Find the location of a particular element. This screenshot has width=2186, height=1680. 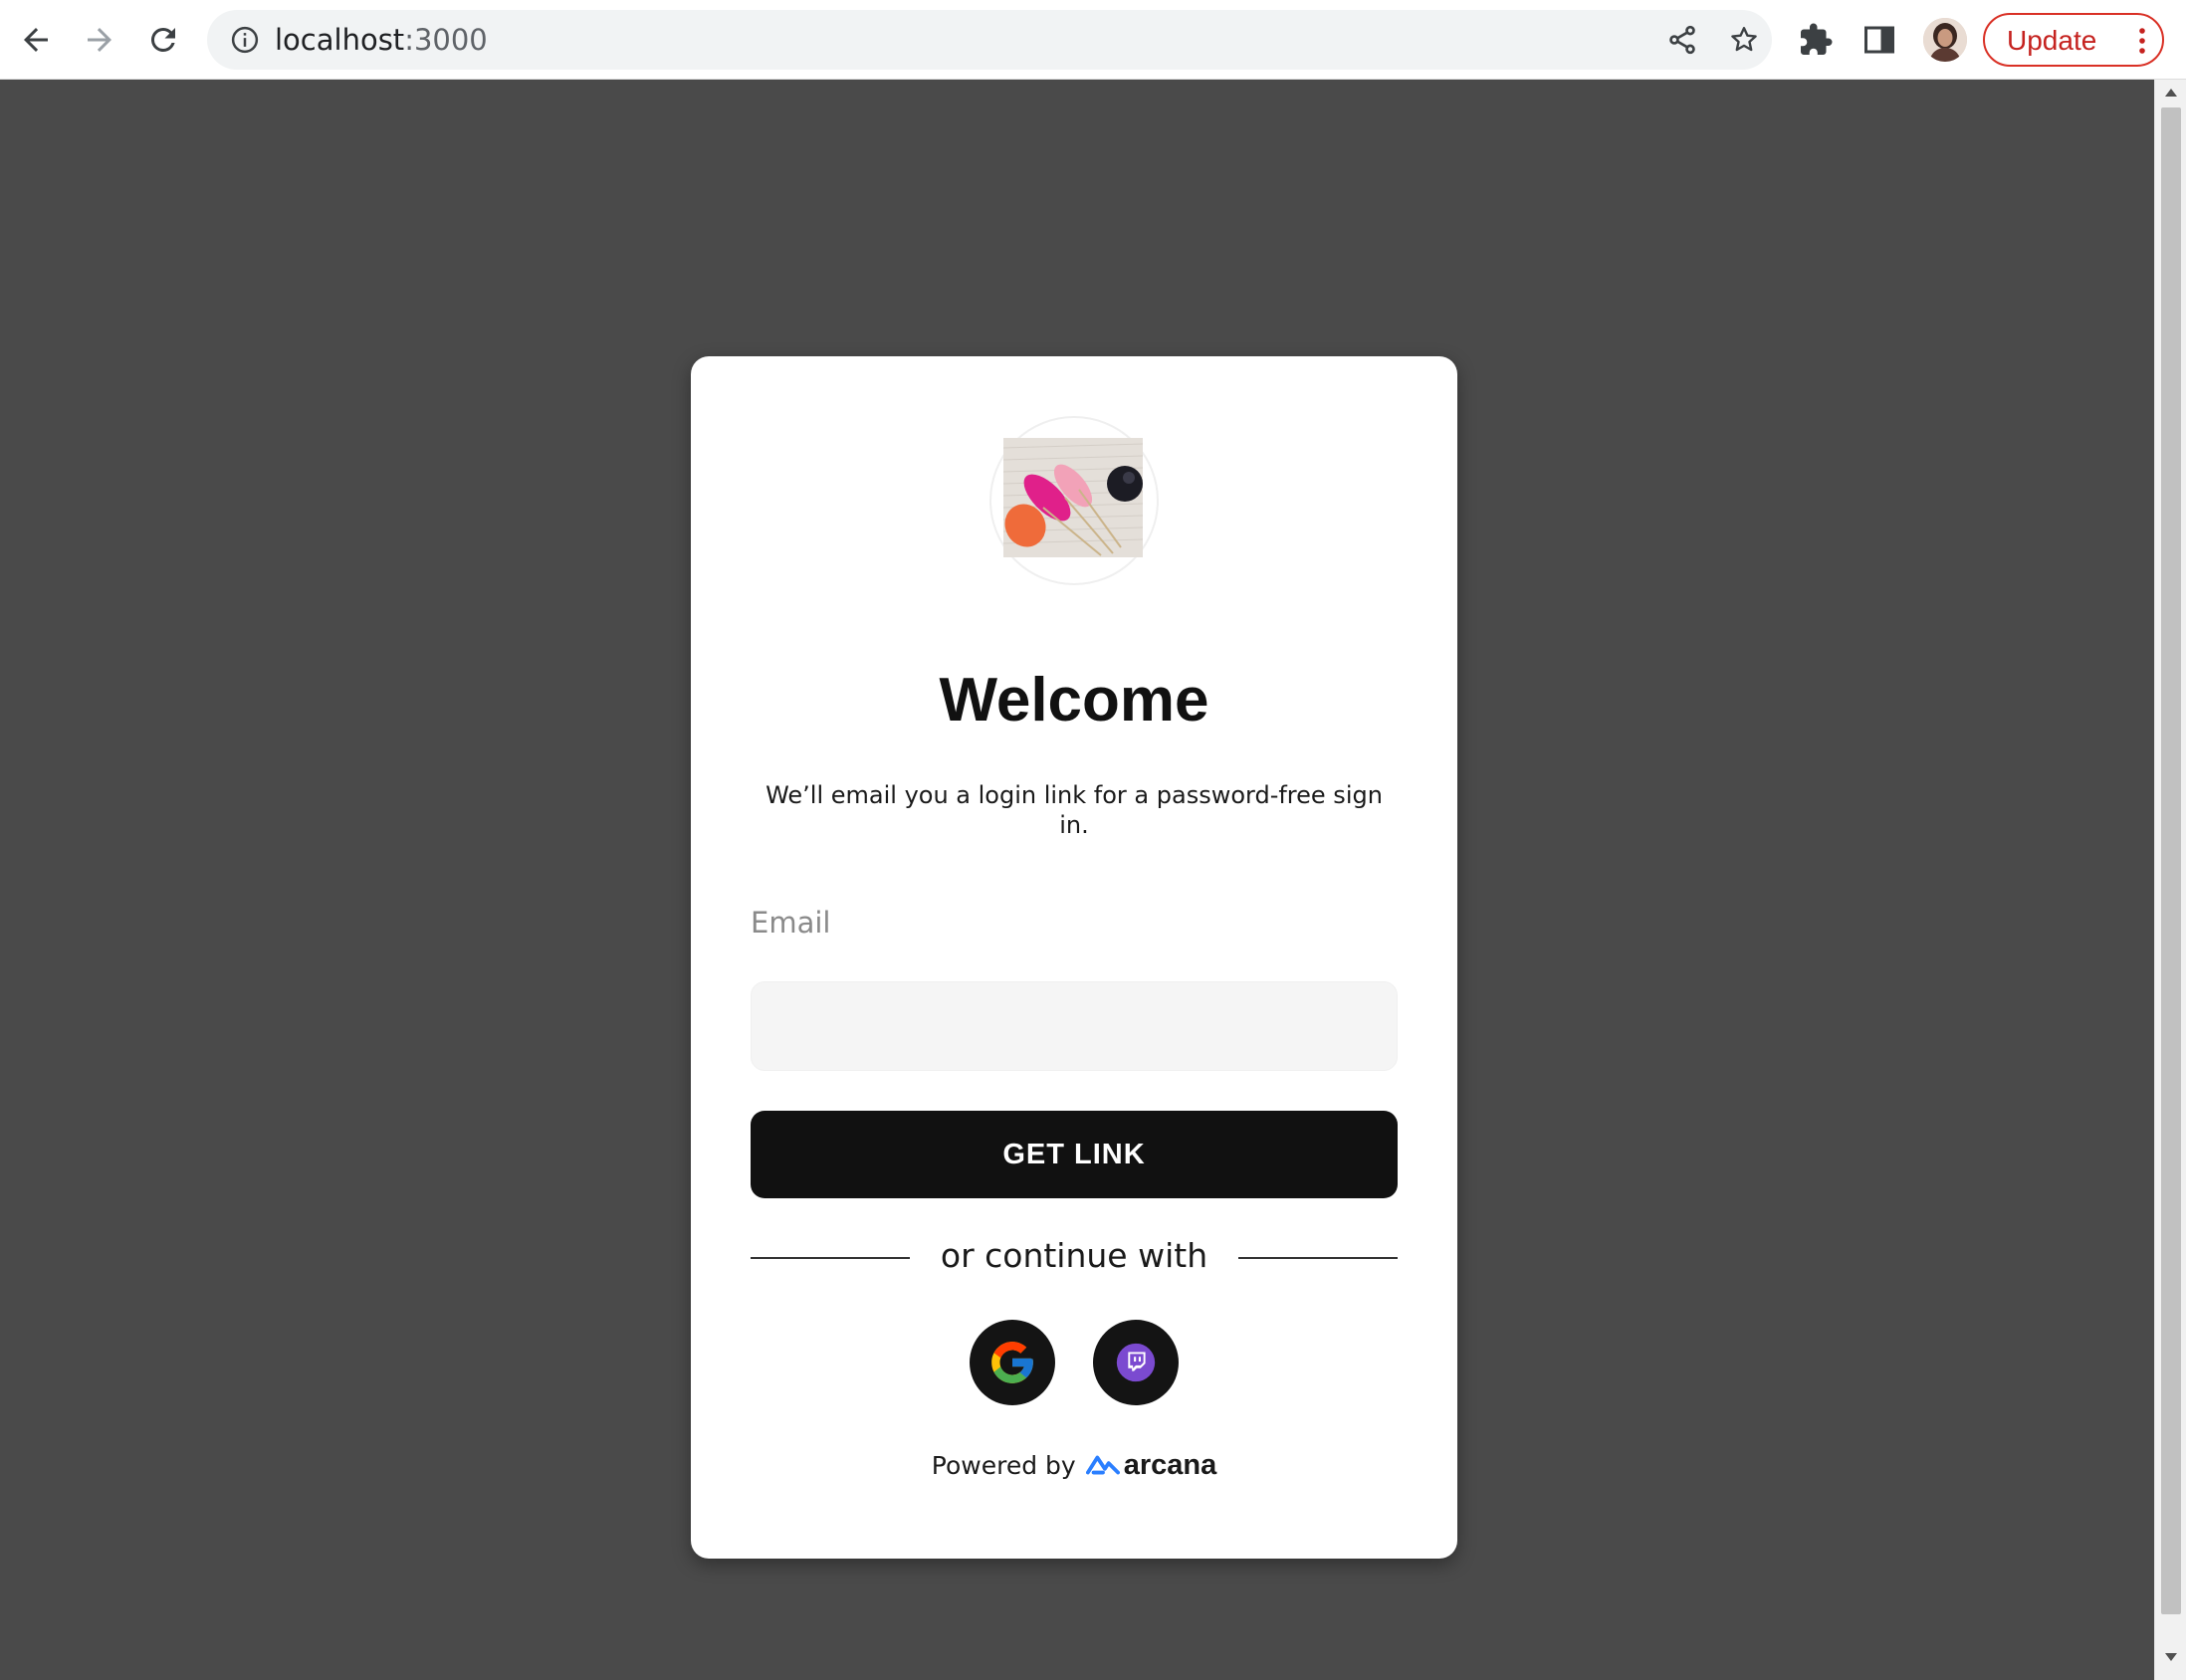

page-scrollbar is located at coordinates (2170, 880).